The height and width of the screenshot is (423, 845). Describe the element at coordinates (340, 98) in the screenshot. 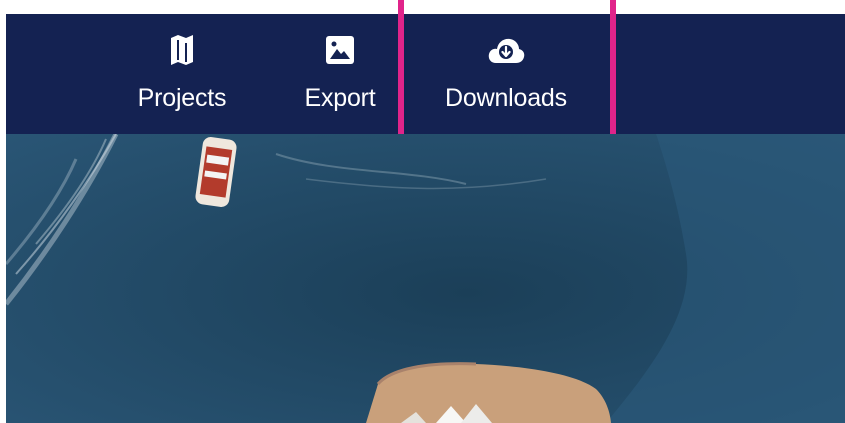

I see `export-label: Export` at that location.